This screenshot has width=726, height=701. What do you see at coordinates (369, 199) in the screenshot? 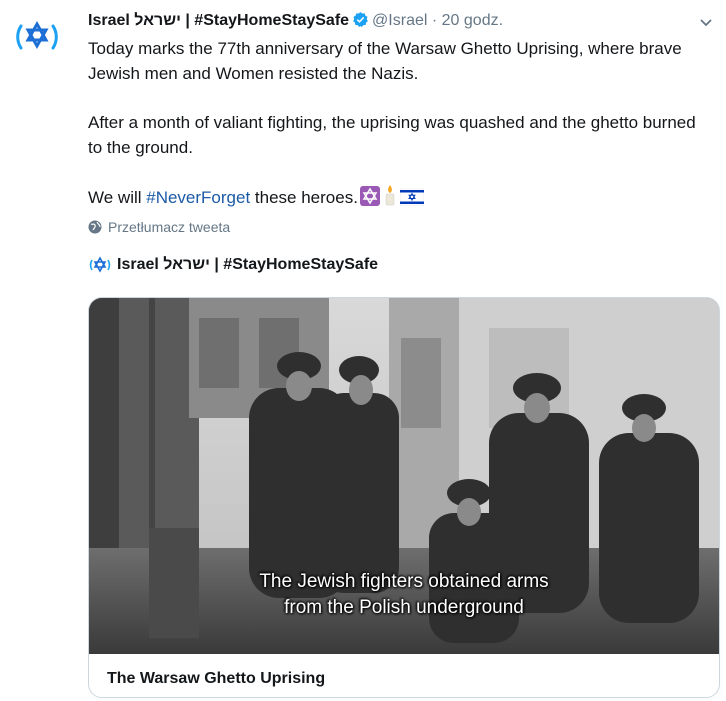
I see `star-of-david-icon` at bounding box center [369, 199].